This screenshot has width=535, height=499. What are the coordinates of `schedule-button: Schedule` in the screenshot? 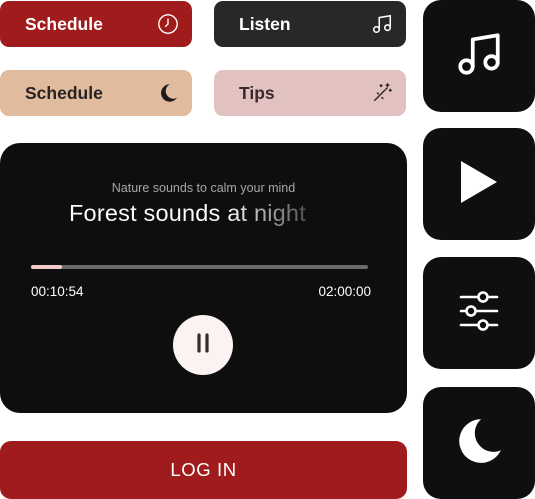 It's located at (96, 24).